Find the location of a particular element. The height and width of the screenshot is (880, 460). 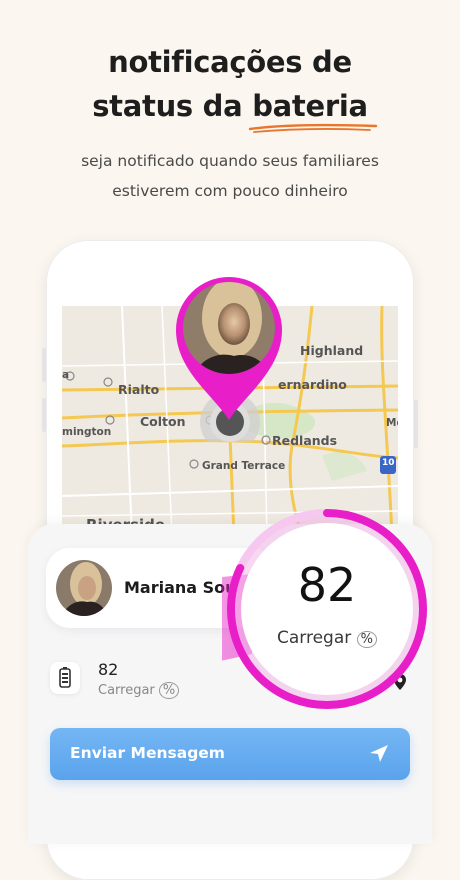

battery-label-text: Carregar is located at coordinates (126, 690).